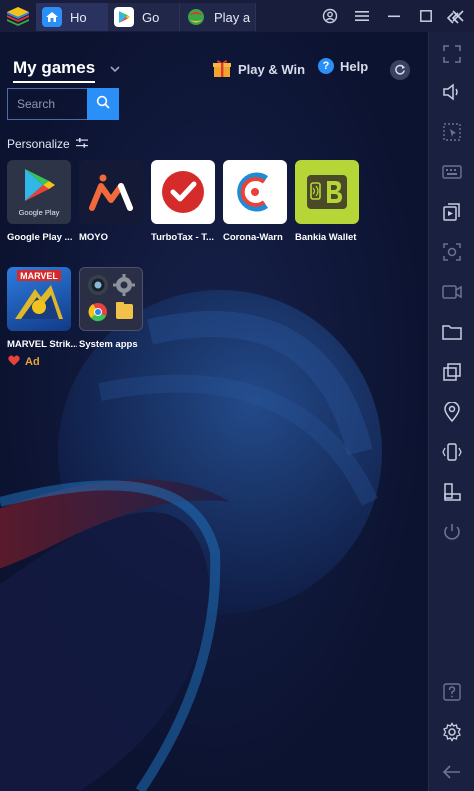 This screenshot has height=791, width=474. What do you see at coordinates (452, 292) in the screenshot?
I see `record-icon` at bounding box center [452, 292].